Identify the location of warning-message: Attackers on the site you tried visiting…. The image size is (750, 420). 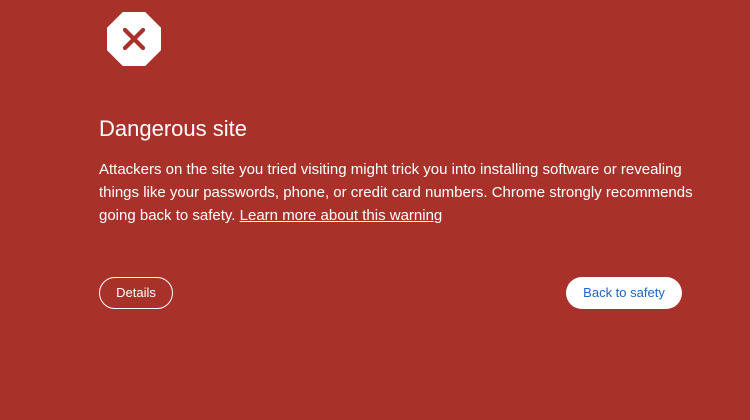
(399, 192).